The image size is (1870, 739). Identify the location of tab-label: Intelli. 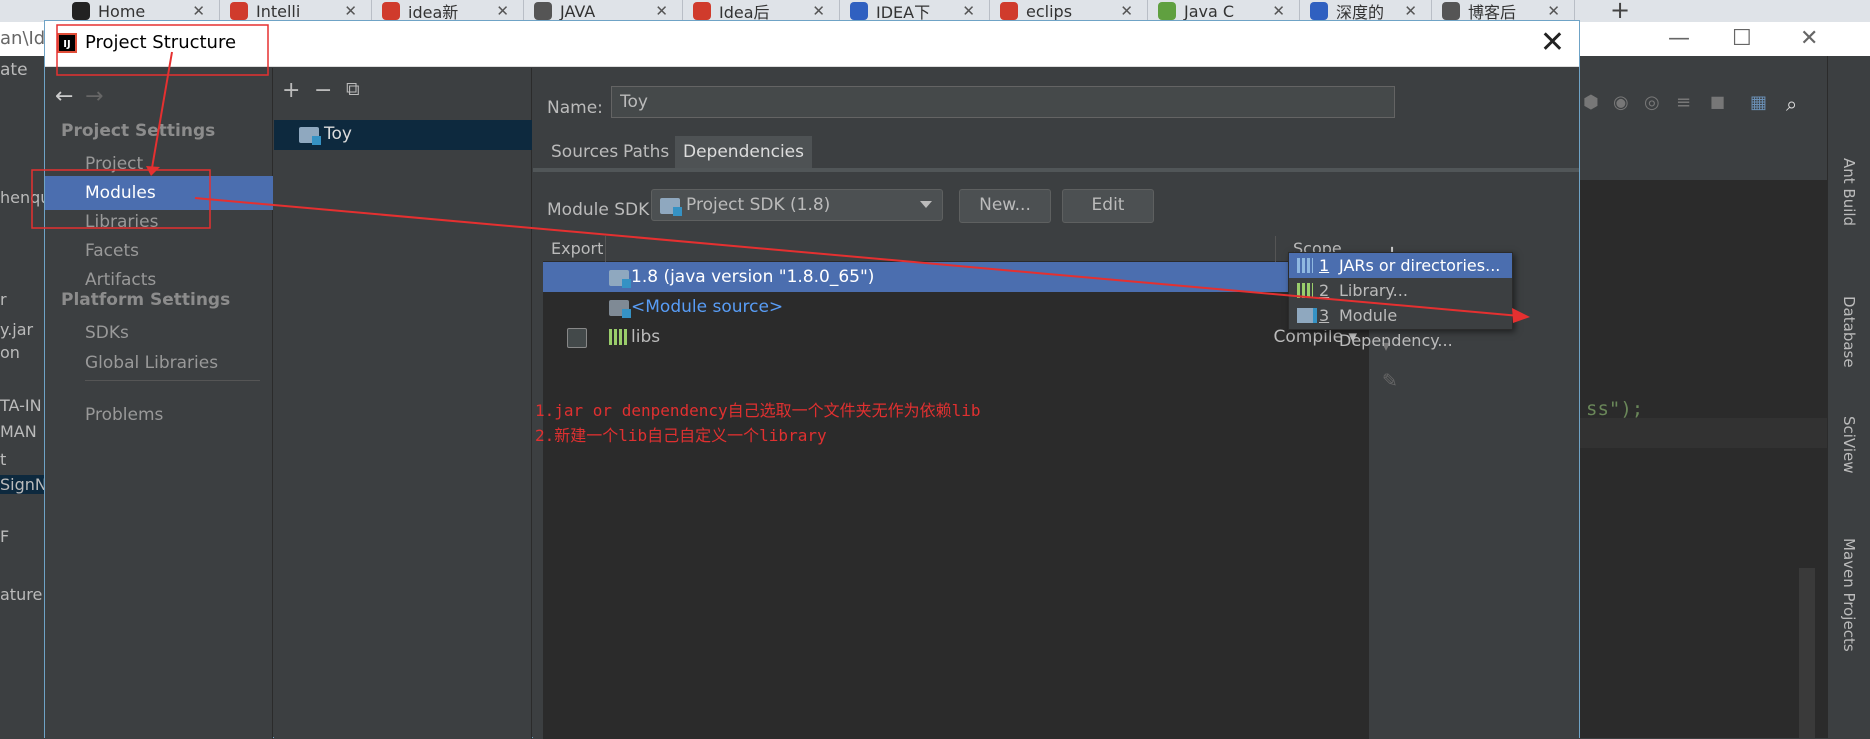
(278, 11).